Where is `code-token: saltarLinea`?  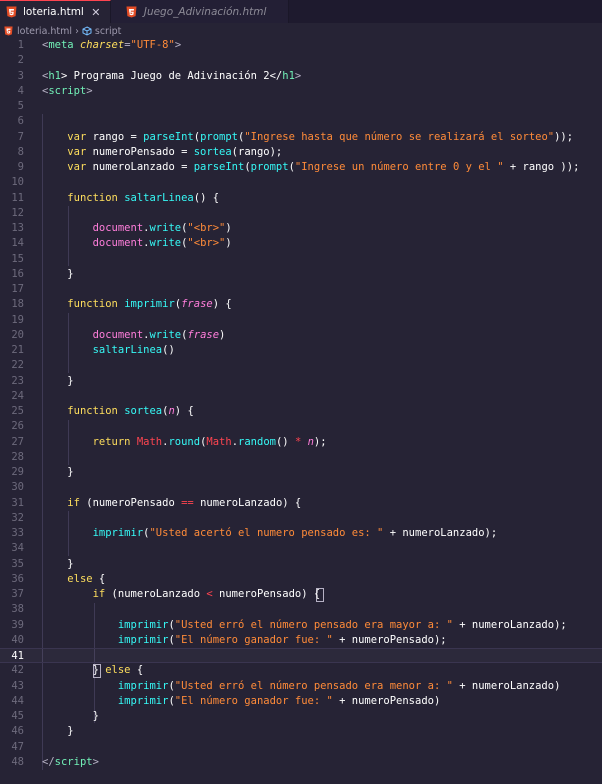
code-token: saltarLinea is located at coordinates (127, 350).